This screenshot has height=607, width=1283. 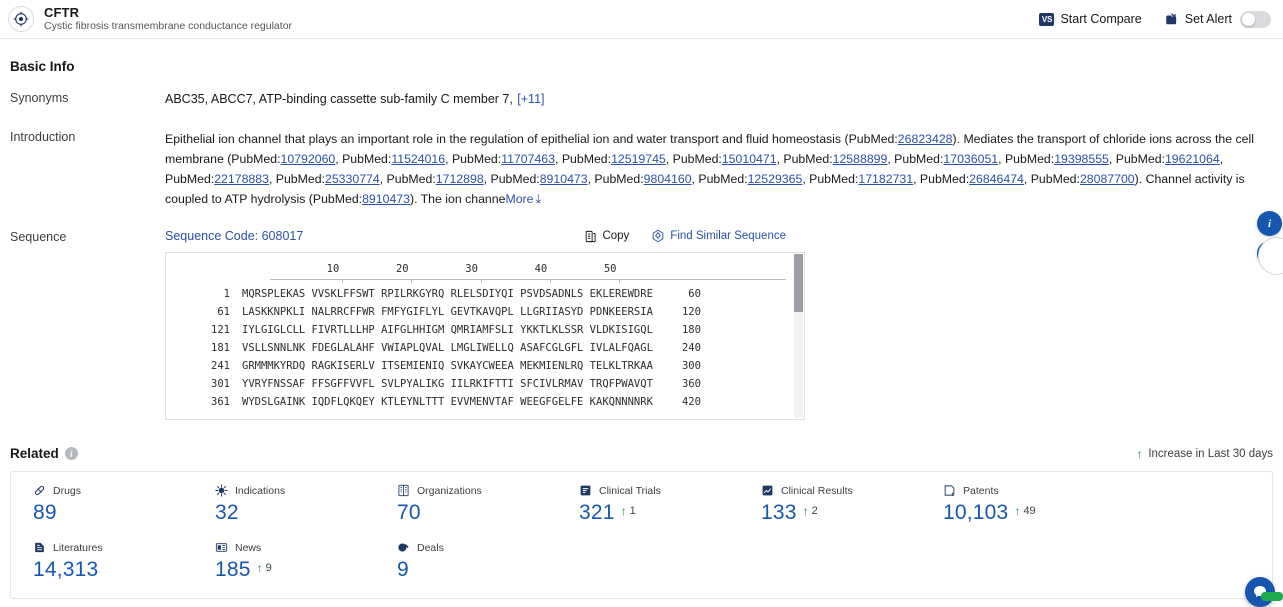 I want to click on sequence-end-index: 240, so click(x=691, y=348).